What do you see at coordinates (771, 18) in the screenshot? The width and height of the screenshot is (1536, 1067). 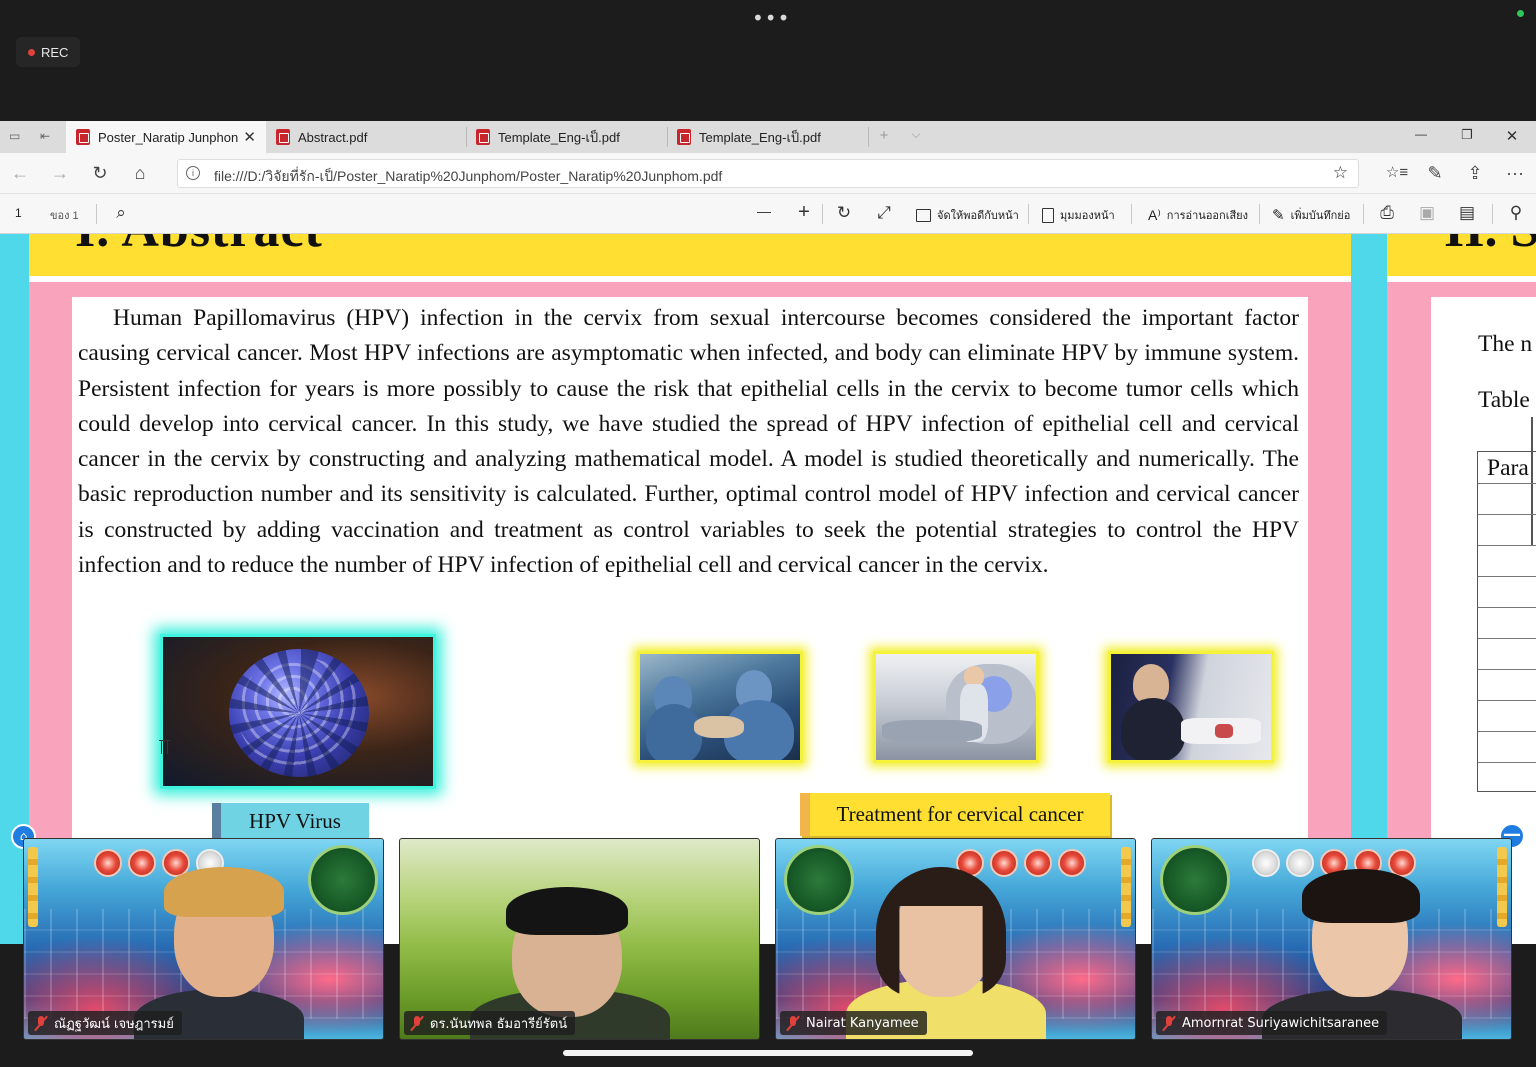 I see `more-options-icon: •••` at bounding box center [771, 18].